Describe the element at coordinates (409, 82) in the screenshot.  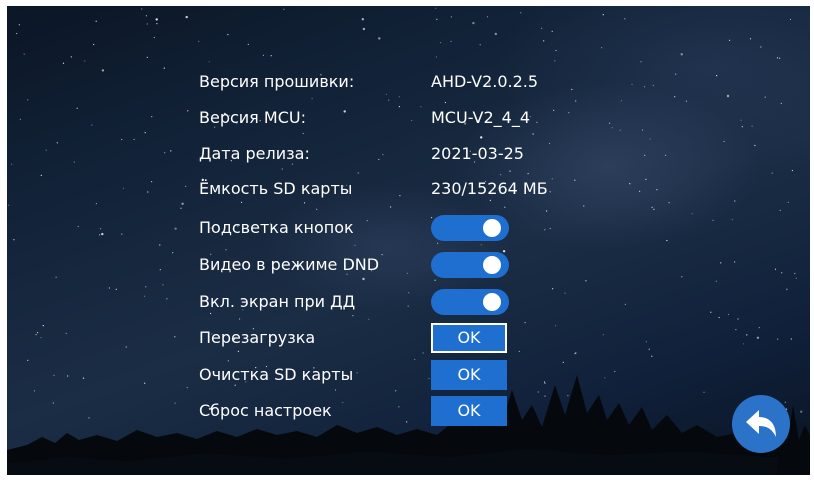
I see `firmware-version-row: Версия прошивки: AHD-V2.0.2.5` at that location.